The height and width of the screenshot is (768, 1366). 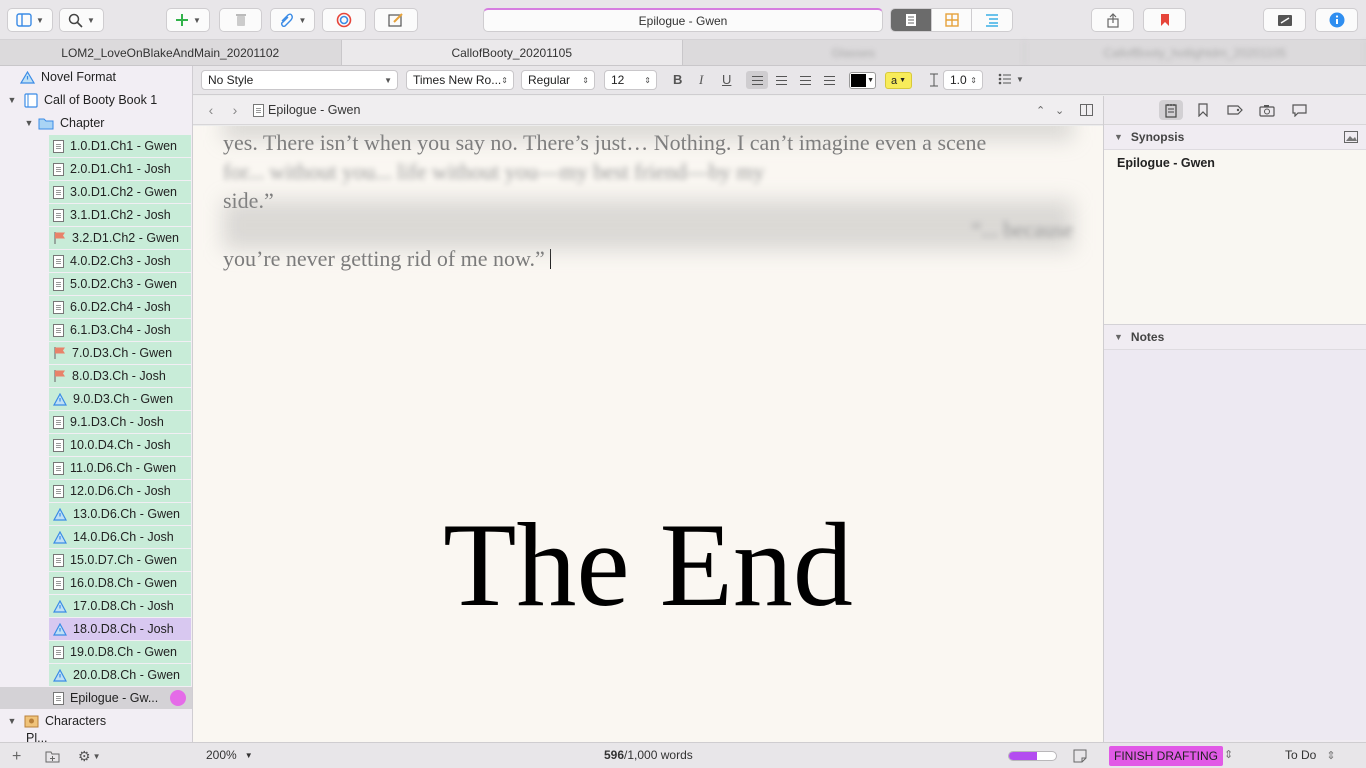 What do you see at coordinates (854, 52) in the screenshot?
I see `tab-glasses: Glasses` at bounding box center [854, 52].